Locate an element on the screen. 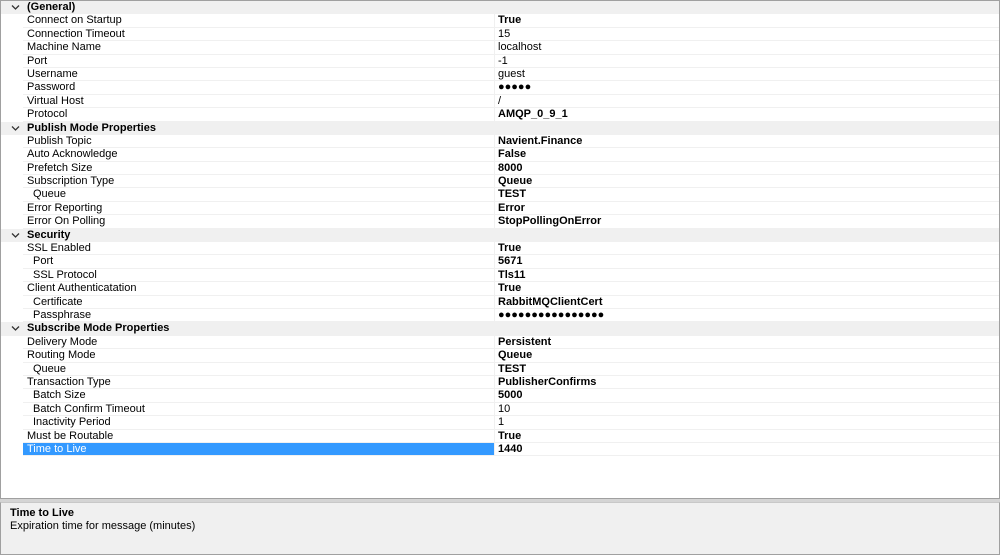 This screenshot has width=1000, height=555. property-value: Tls11 is located at coordinates (746, 275).